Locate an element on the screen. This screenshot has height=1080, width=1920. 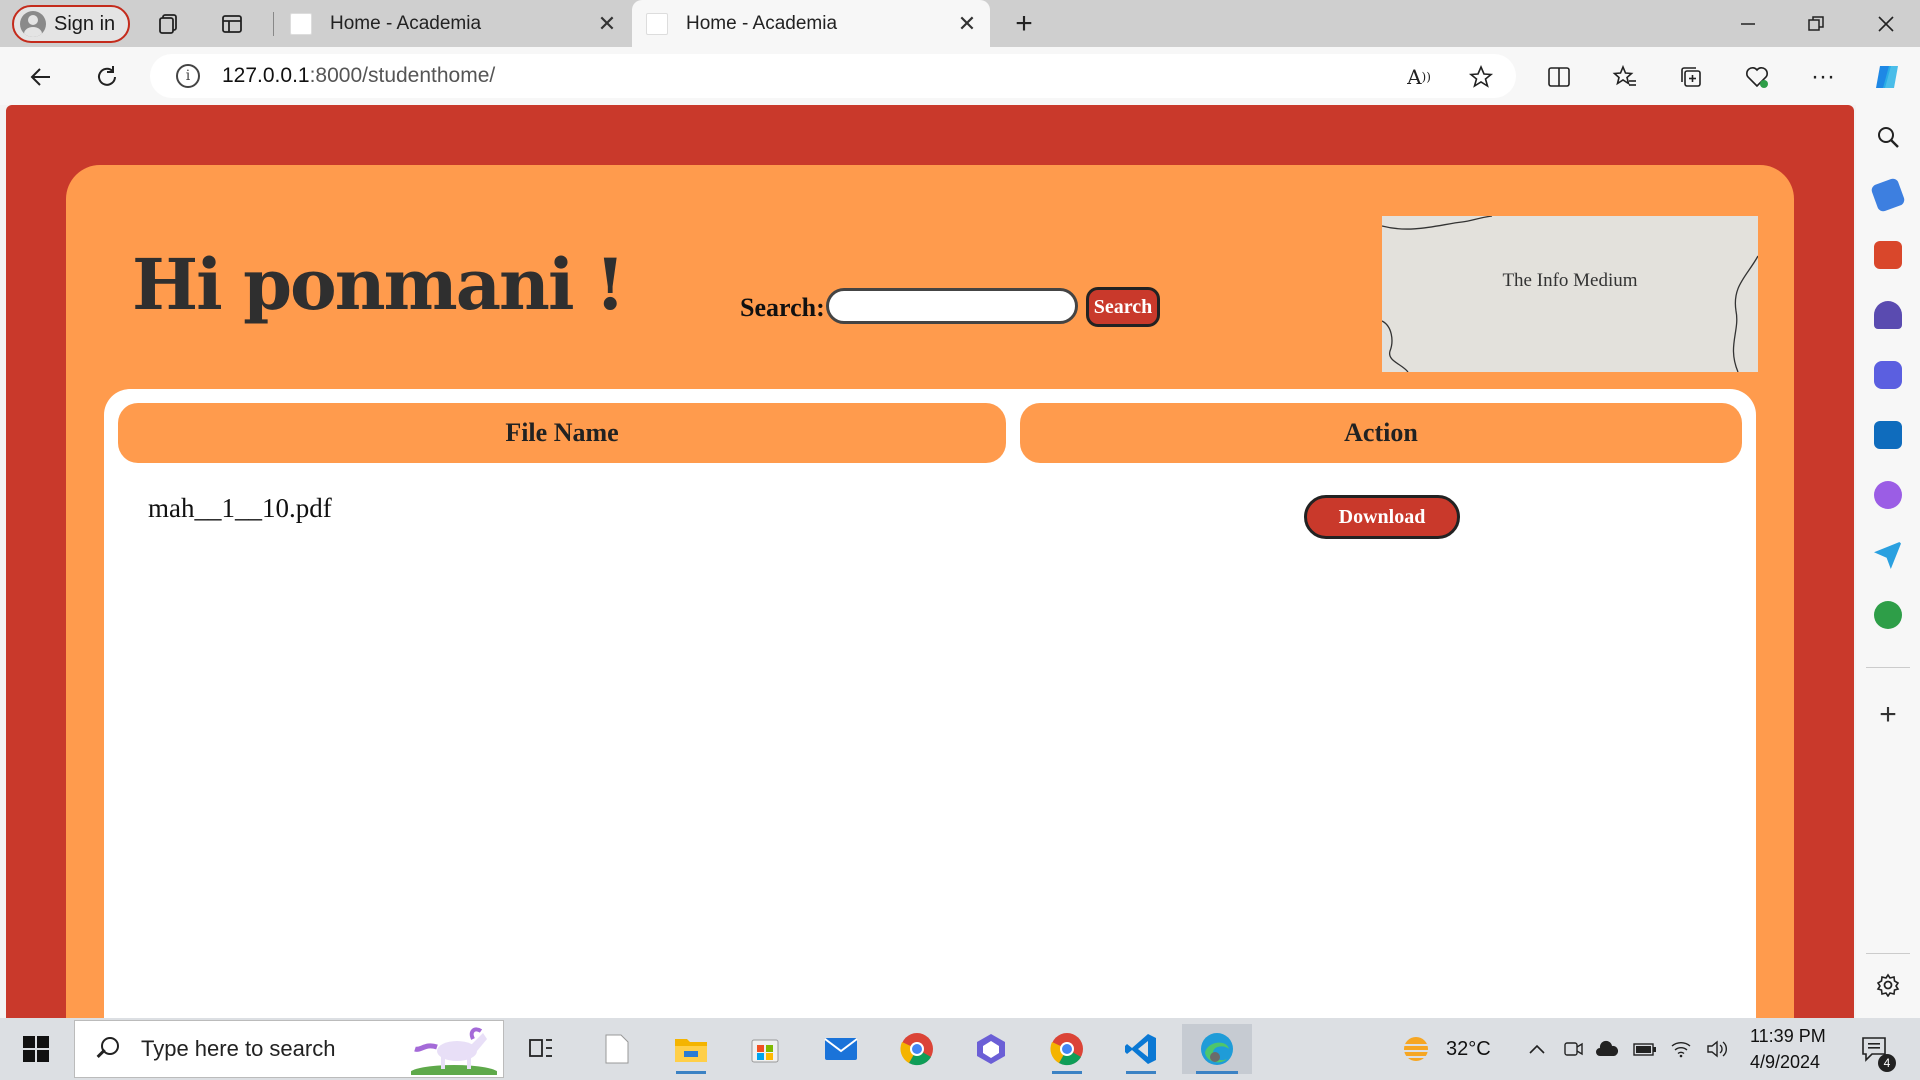
microsoft-store-icon is located at coordinates (765, 1049).